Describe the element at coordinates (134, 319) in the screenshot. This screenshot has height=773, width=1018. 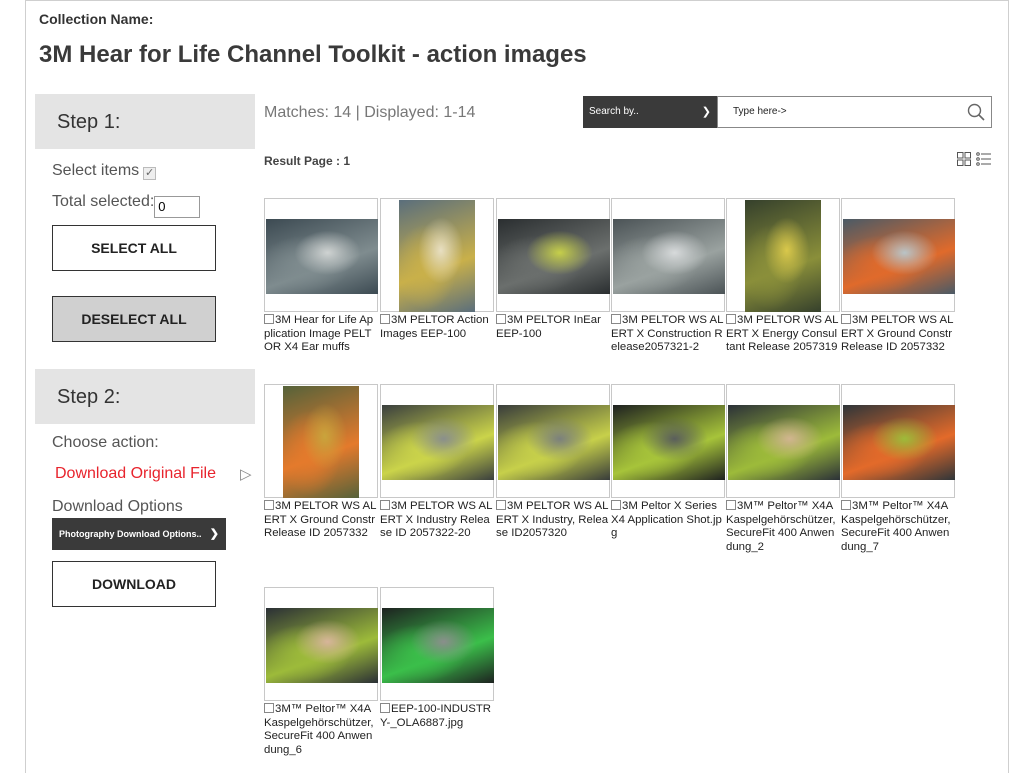
I see `deselect-all-button: DESELECT ALL` at that location.